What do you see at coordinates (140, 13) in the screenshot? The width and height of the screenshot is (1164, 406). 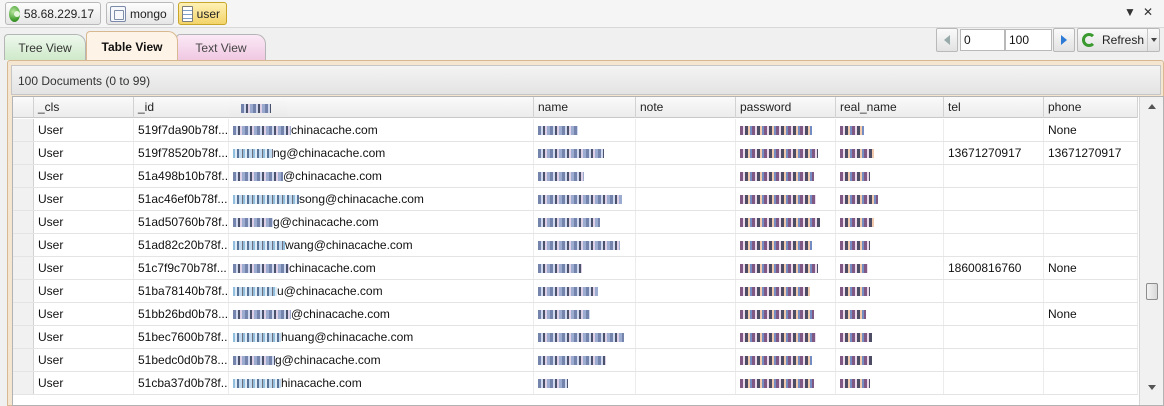 I see `breadcrumb-database: mongo` at bounding box center [140, 13].